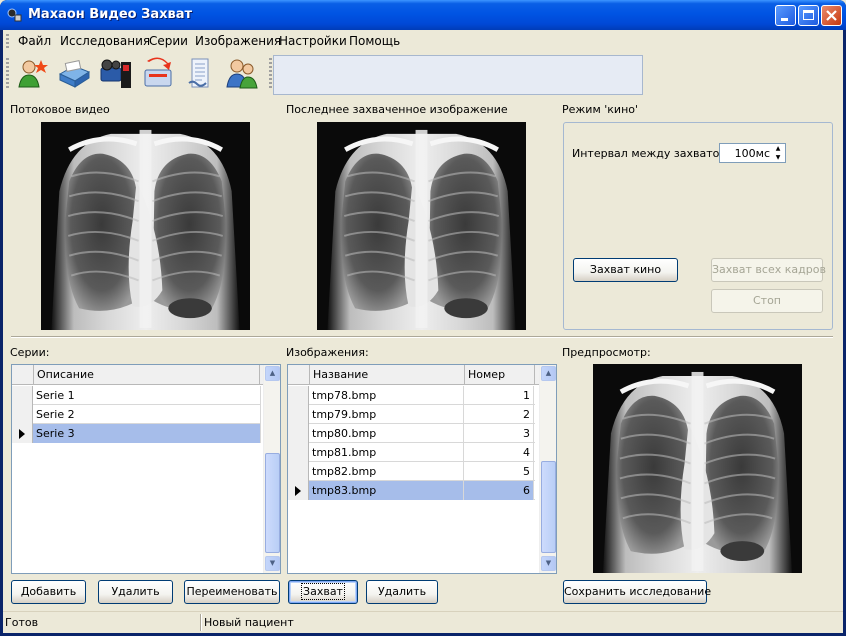  I want to click on image-row: tmp82.bmp 5, so click(411, 471).